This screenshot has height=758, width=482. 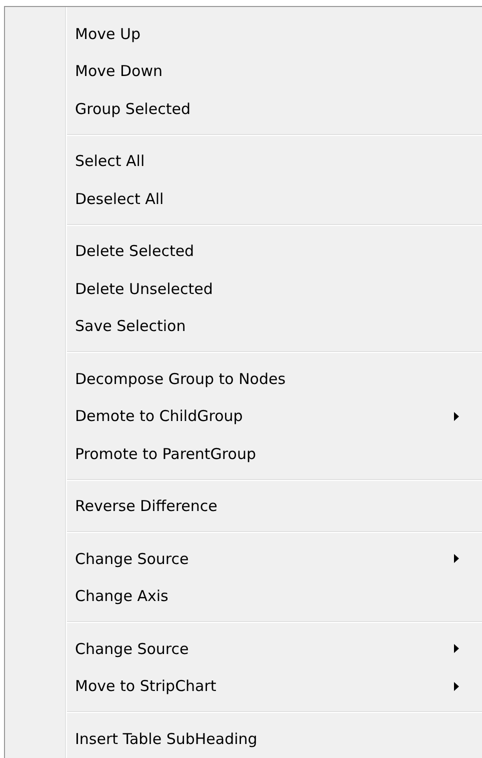 What do you see at coordinates (243, 739) in the screenshot?
I see `menu-item: Insert Table SubHeading` at bounding box center [243, 739].